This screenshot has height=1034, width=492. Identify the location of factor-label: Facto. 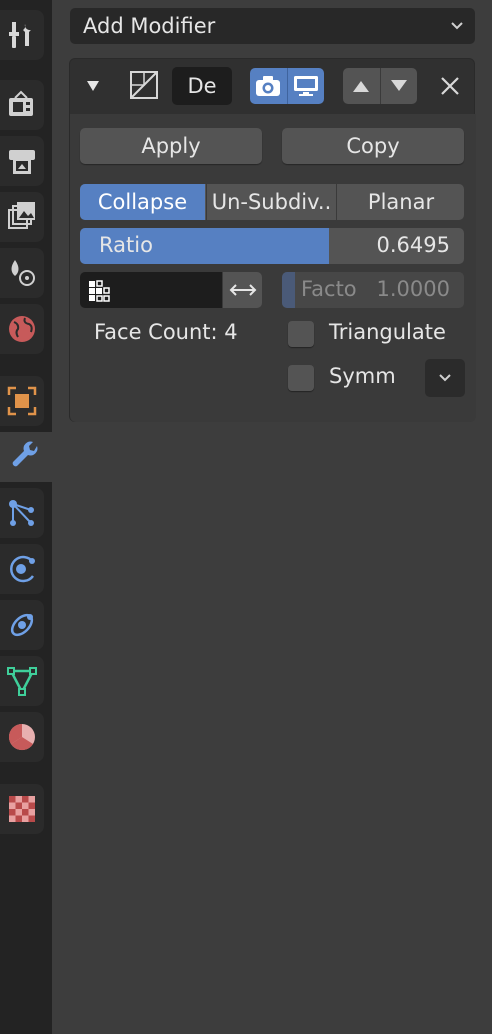
(329, 289).